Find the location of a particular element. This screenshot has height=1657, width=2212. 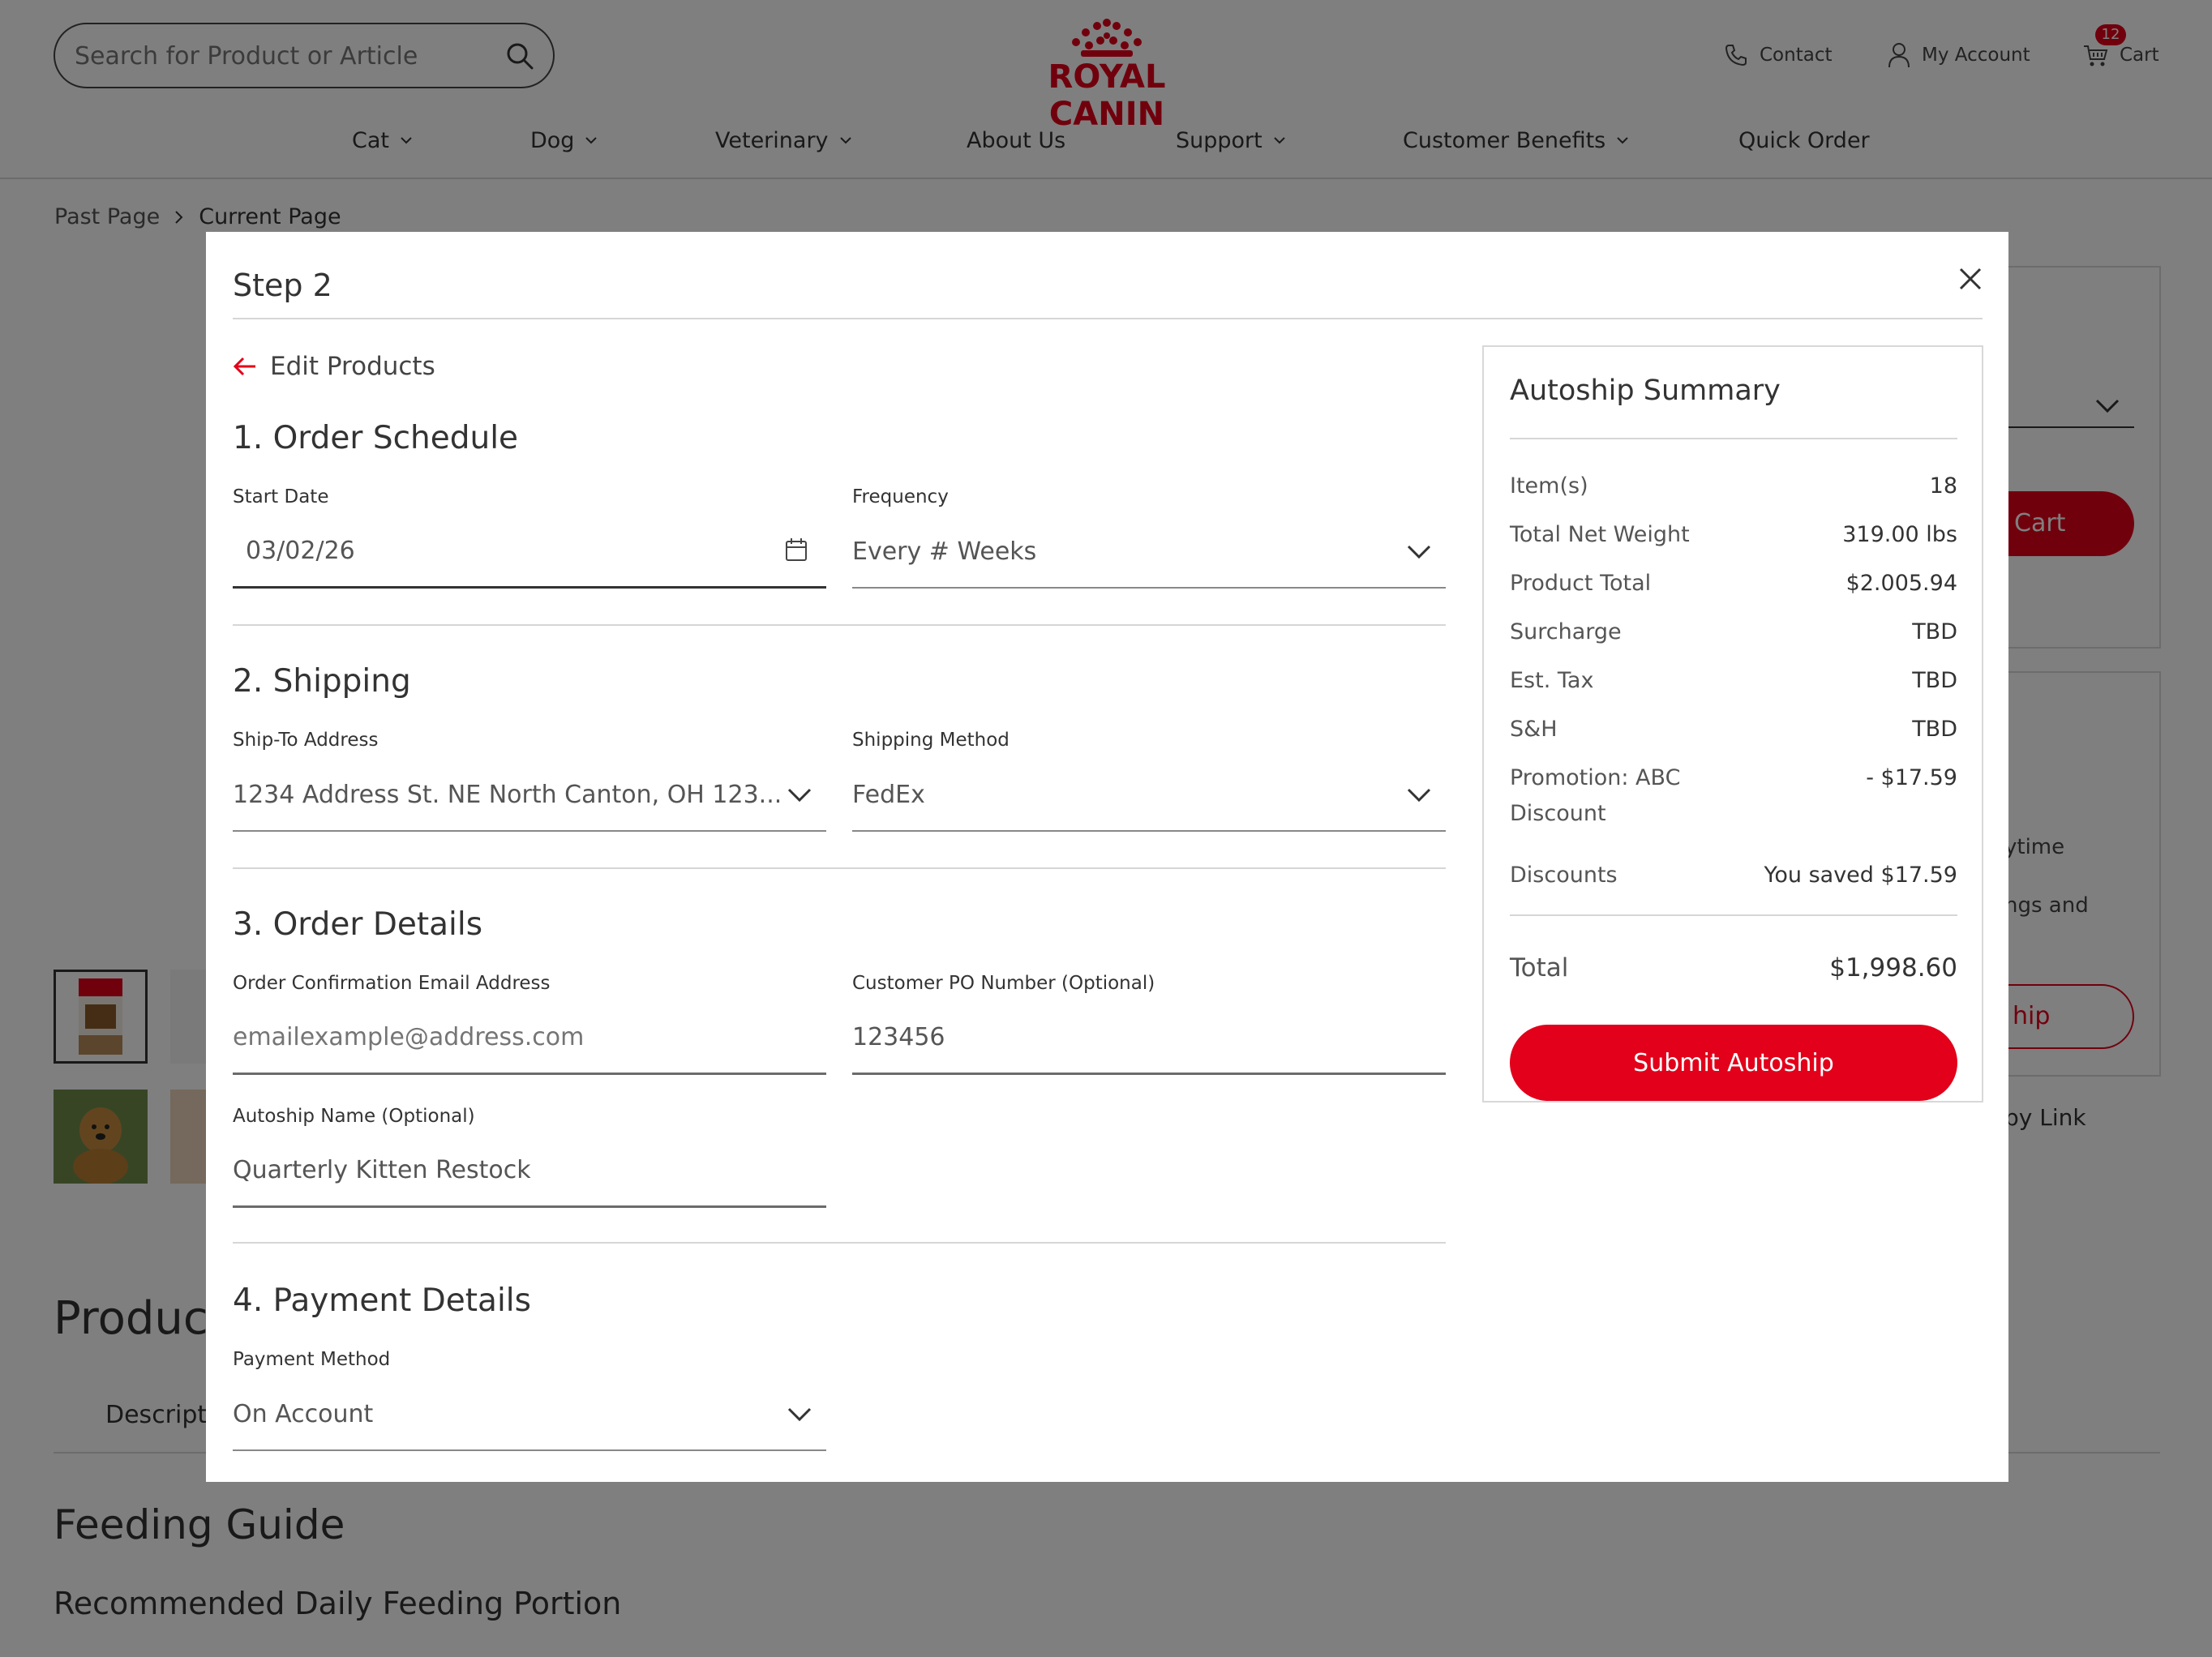

summary-row-value: - $17.59 is located at coordinates (1911, 777).